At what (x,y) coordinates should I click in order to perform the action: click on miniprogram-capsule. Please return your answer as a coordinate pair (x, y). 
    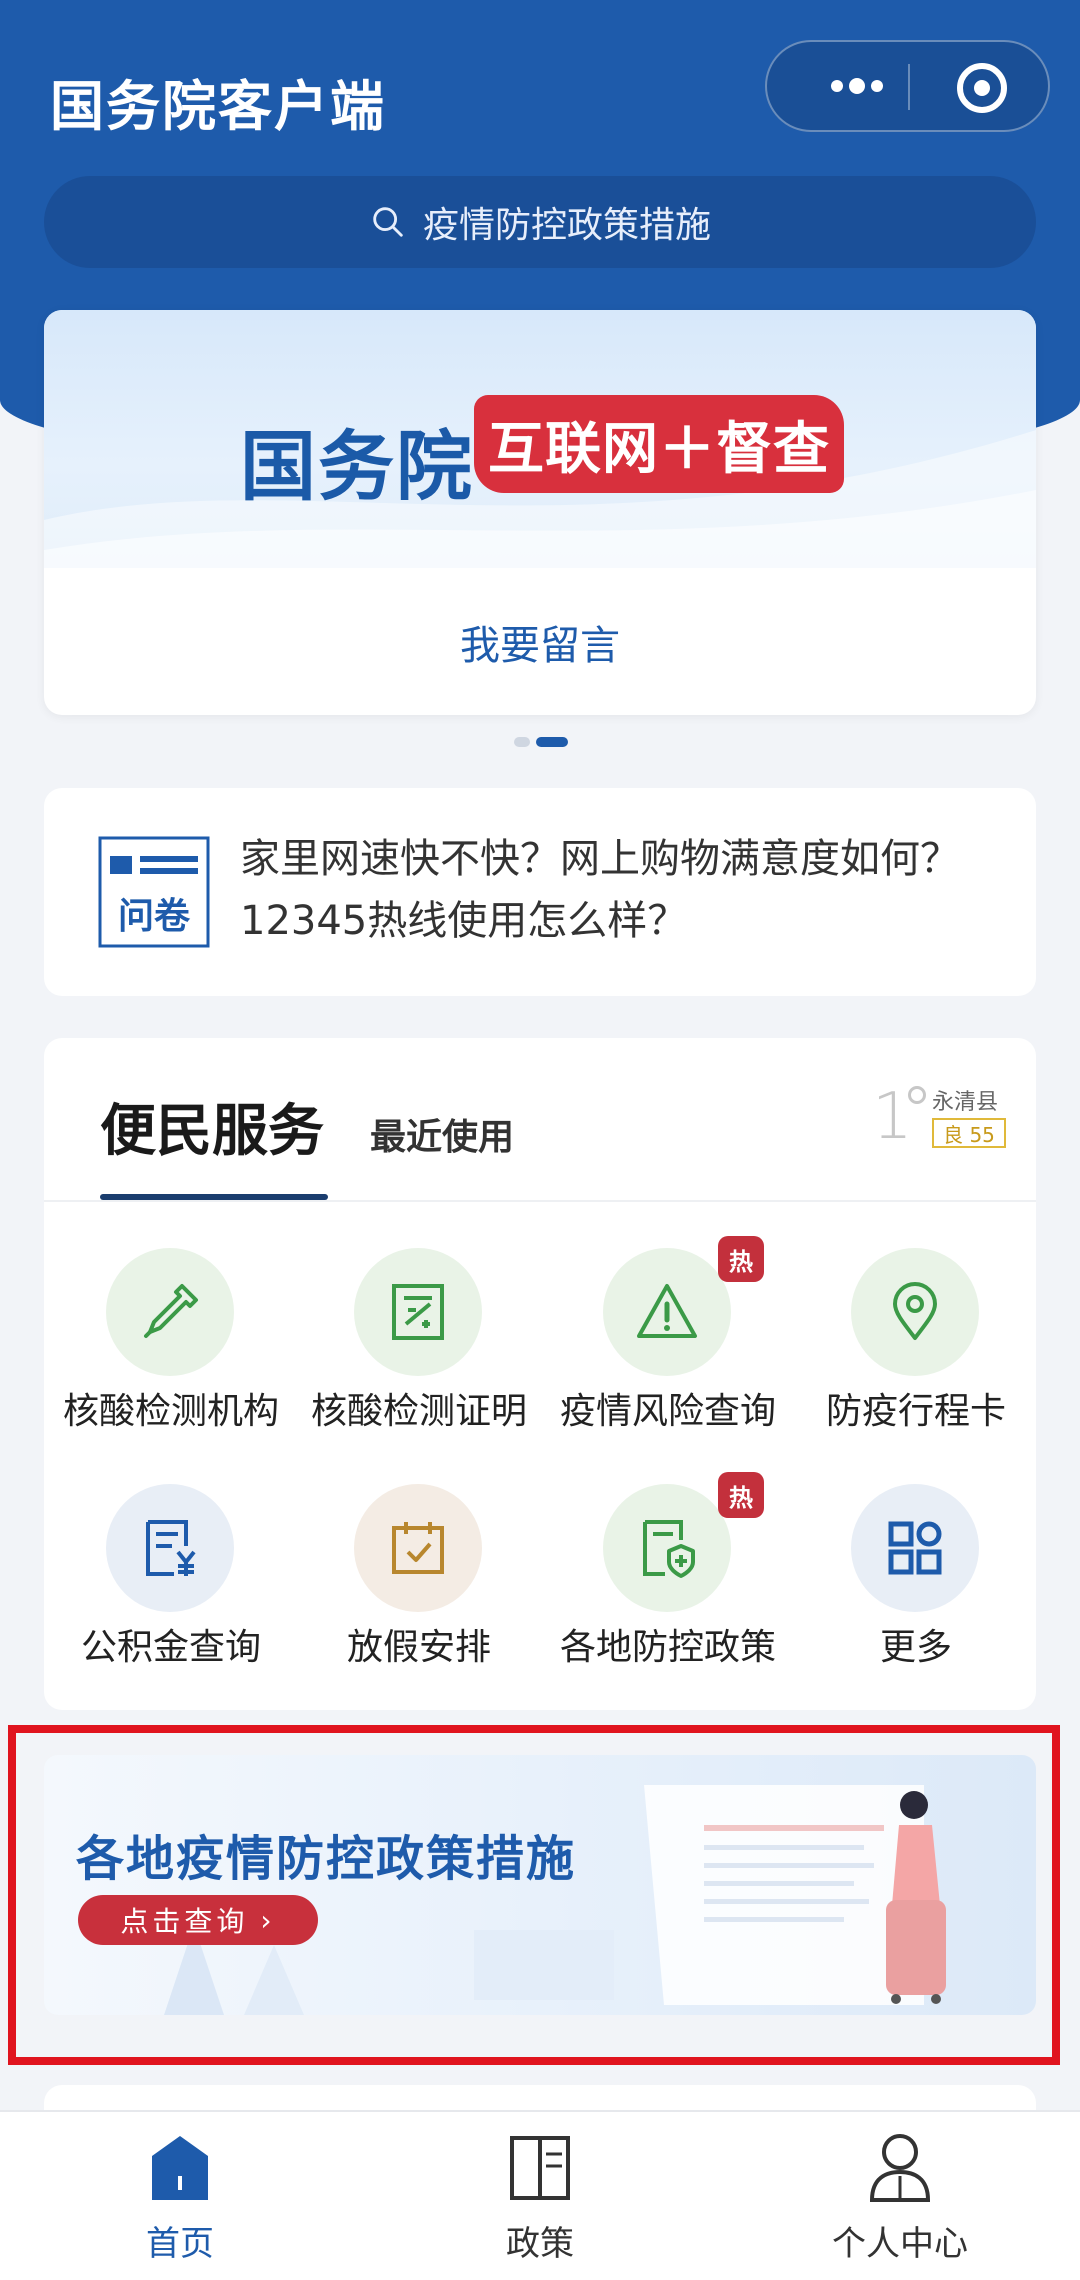
    Looking at the image, I should click on (907, 86).